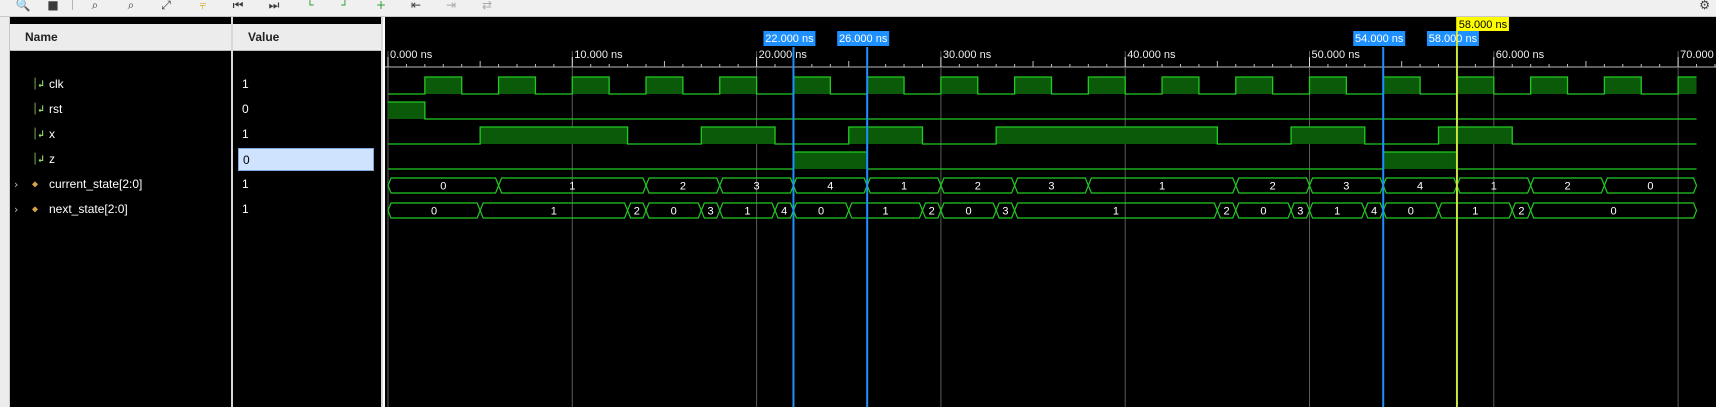 The height and width of the screenshot is (407, 1716). Describe the element at coordinates (23, 5) in the screenshot. I see `zoom-in-icon: 🔍` at that location.